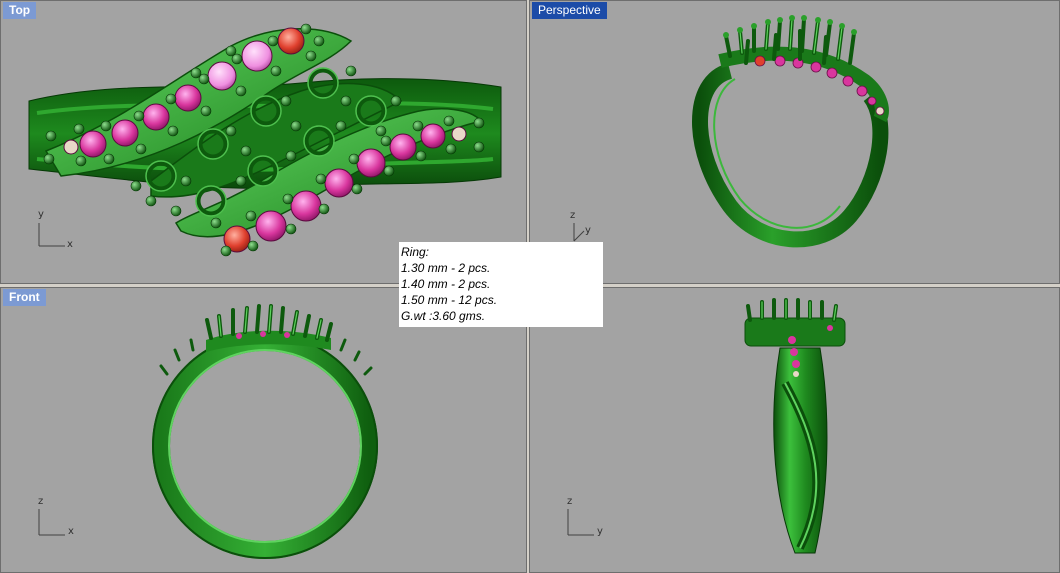  Describe the element at coordinates (446, 284) in the screenshot. I see `note-stone-size-2: 1.40 mm - 2 pcs.` at that location.